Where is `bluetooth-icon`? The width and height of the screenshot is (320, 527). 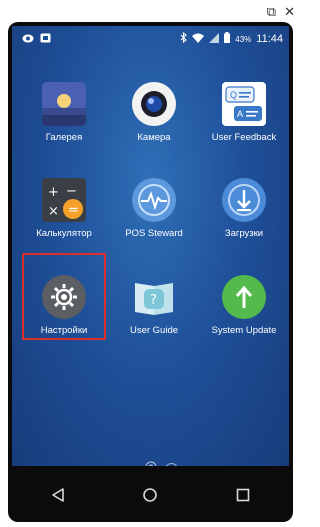
bluetooth-icon is located at coordinates (184, 38).